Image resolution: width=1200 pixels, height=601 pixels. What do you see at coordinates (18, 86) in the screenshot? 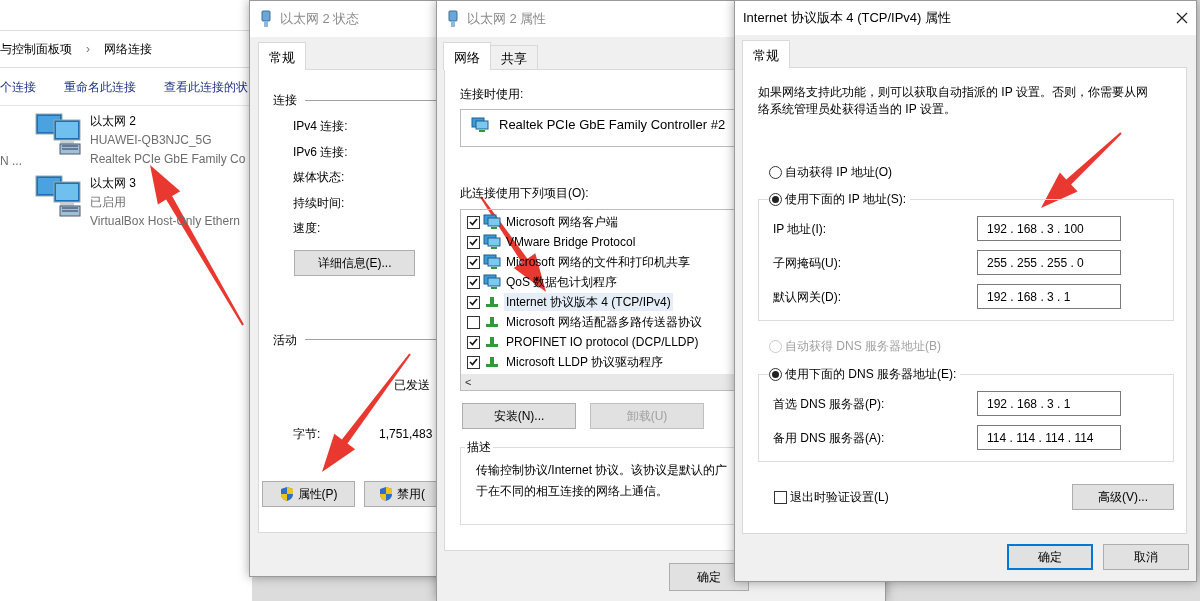
I see `toolbar-command: 个连接` at bounding box center [18, 86].